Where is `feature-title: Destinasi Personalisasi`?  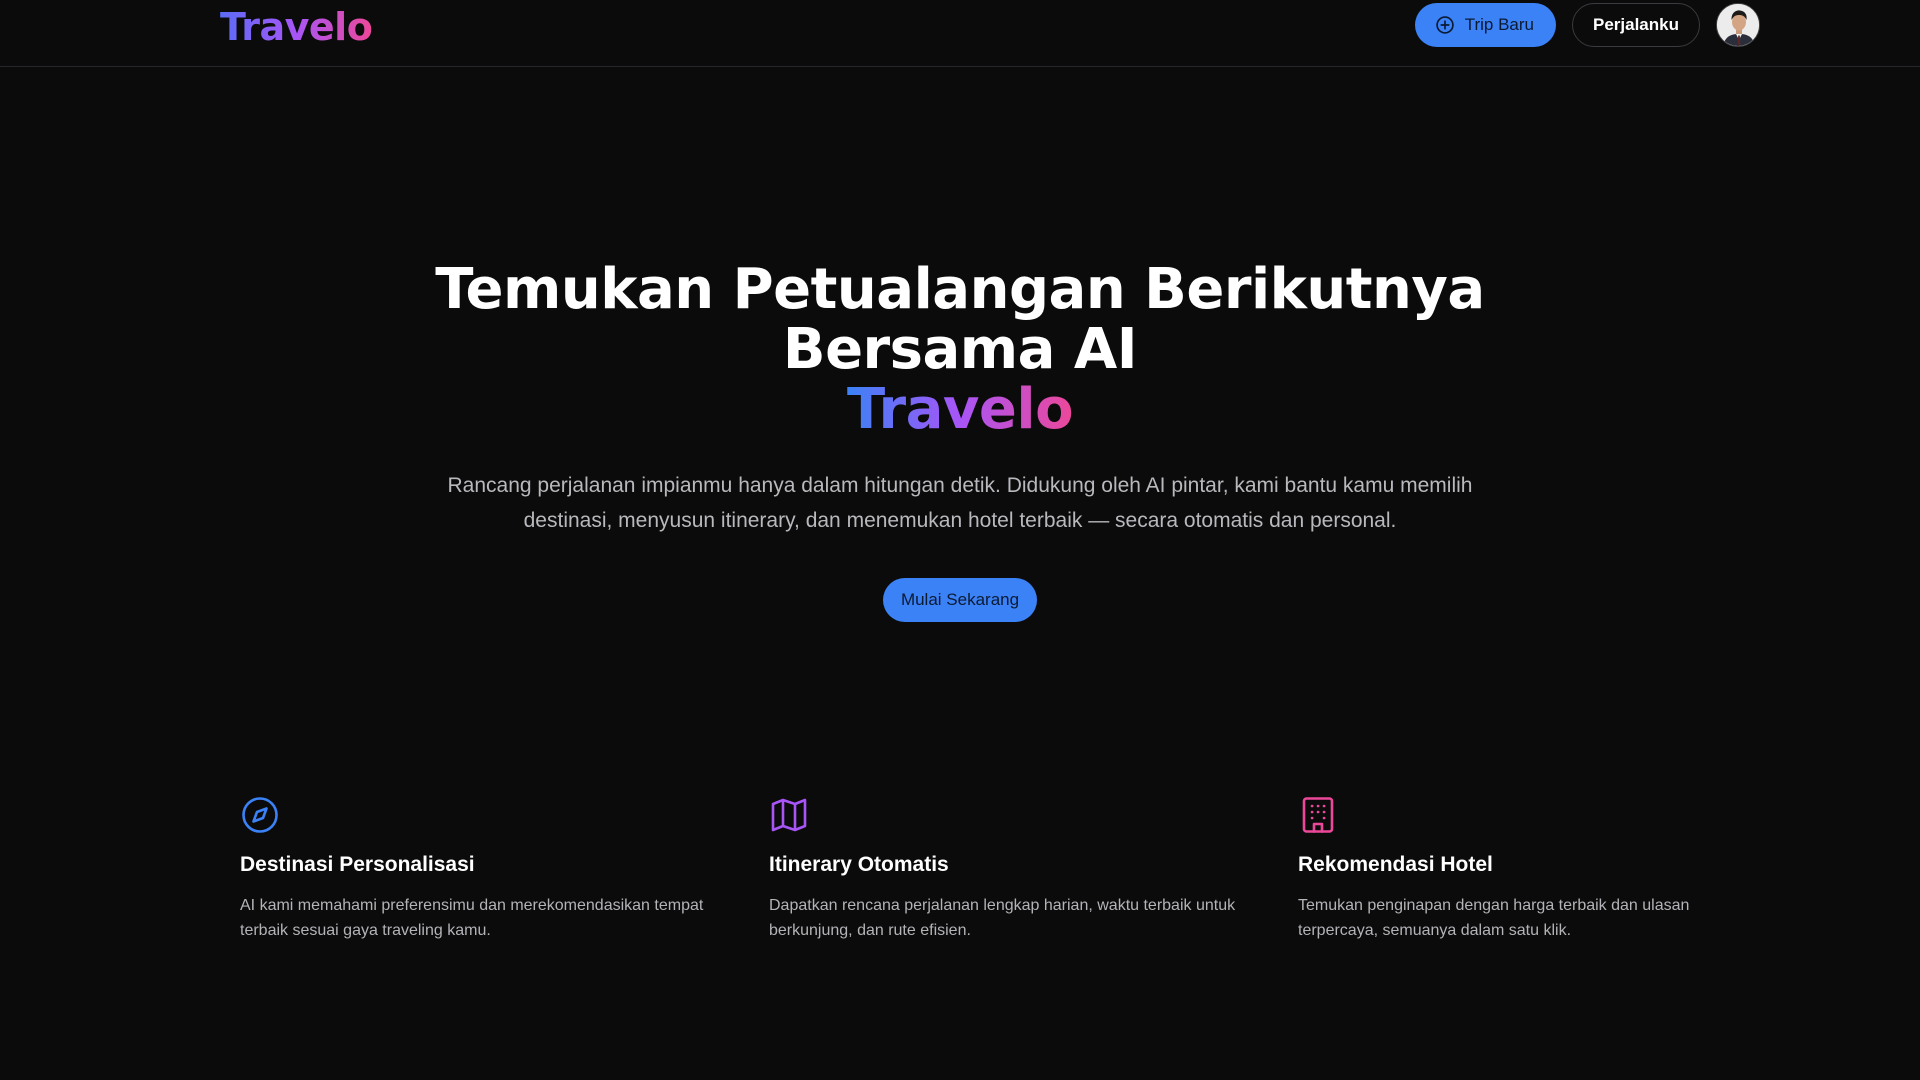 feature-title: Destinasi Personalisasi is located at coordinates (357, 864).